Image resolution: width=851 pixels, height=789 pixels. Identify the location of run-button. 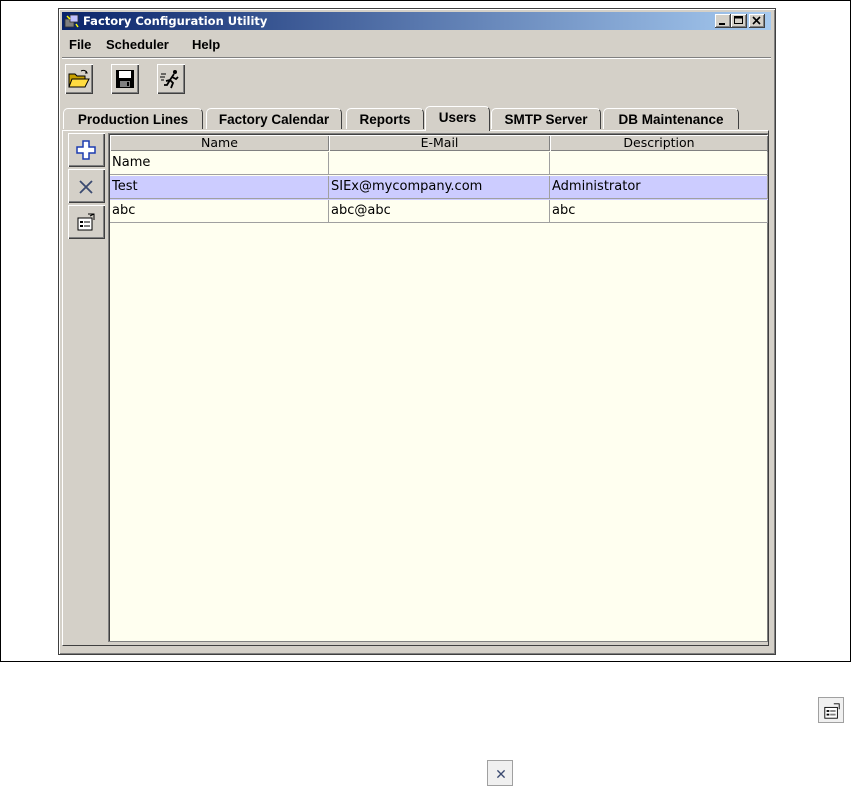
(171, 79).